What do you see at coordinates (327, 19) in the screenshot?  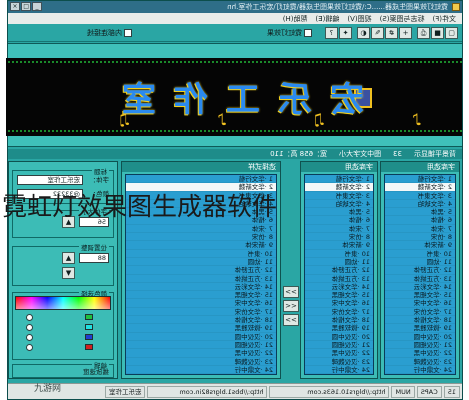 I see `menu-edit: 编辑(E)` at bounding box center [327, 19].